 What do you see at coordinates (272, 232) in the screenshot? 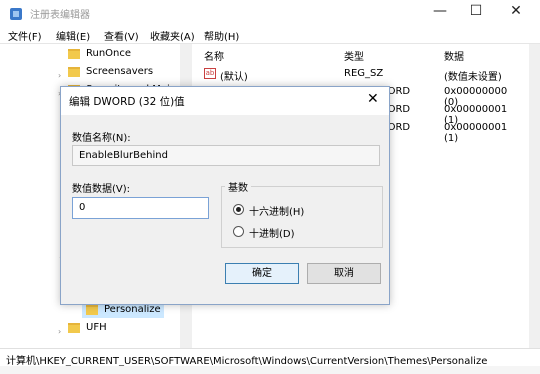
I see `dec-radio-label: 十进制(D)` at bounding box center [272, 232].